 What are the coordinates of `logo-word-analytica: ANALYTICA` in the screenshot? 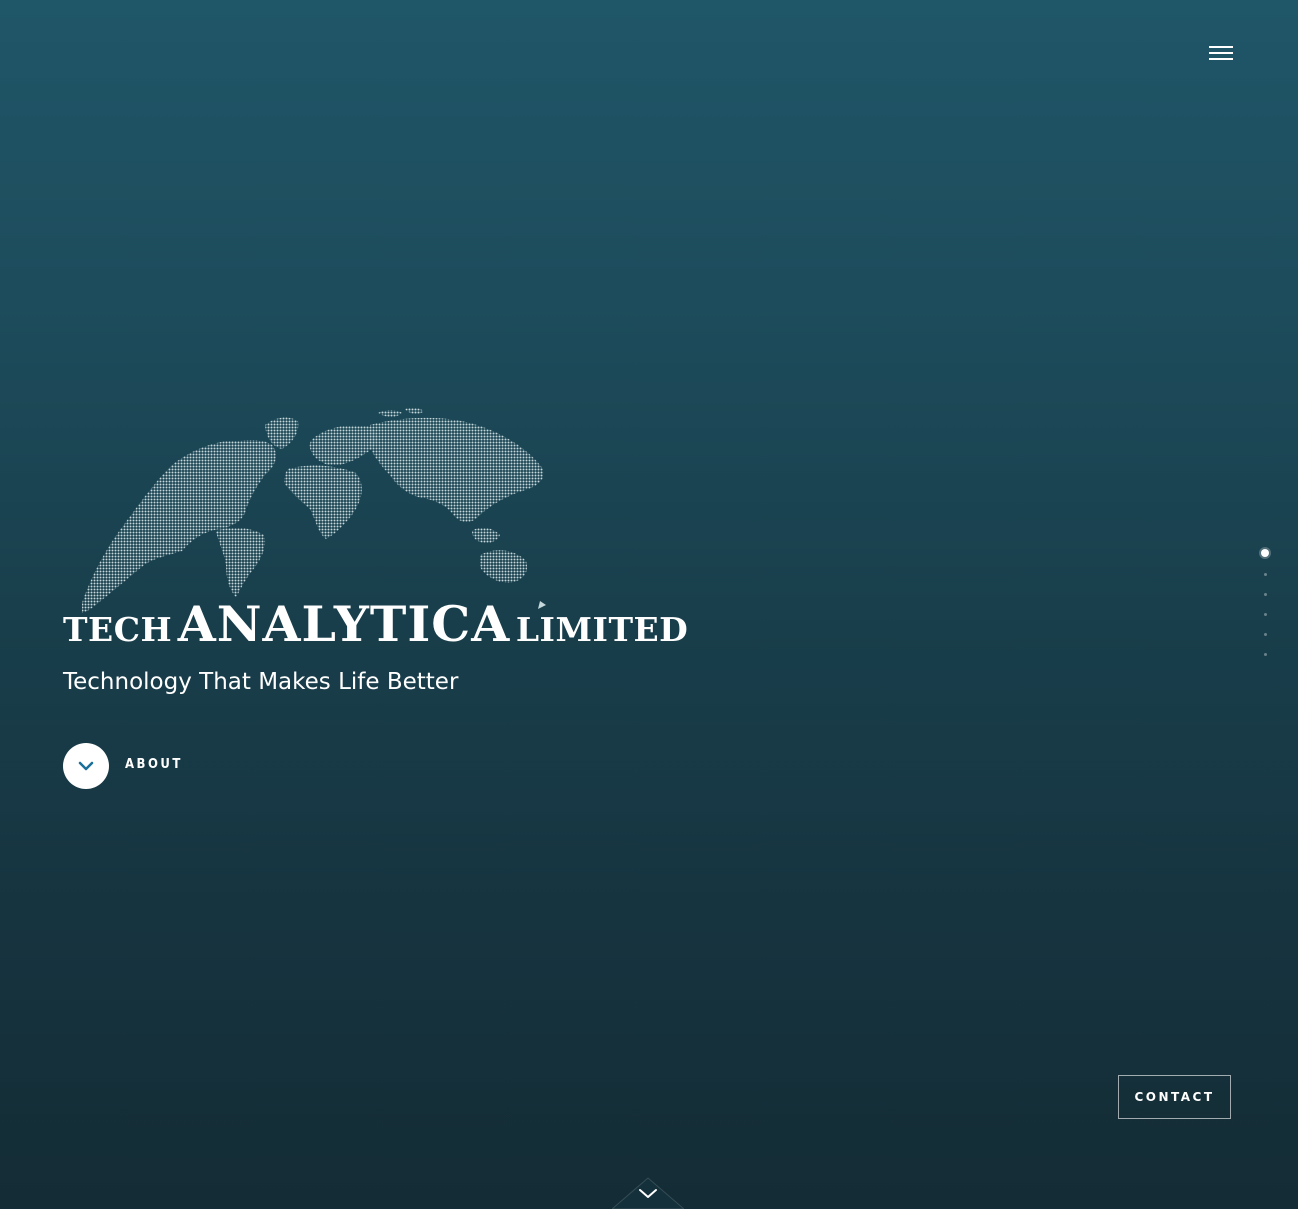 It's located at (344, 624).